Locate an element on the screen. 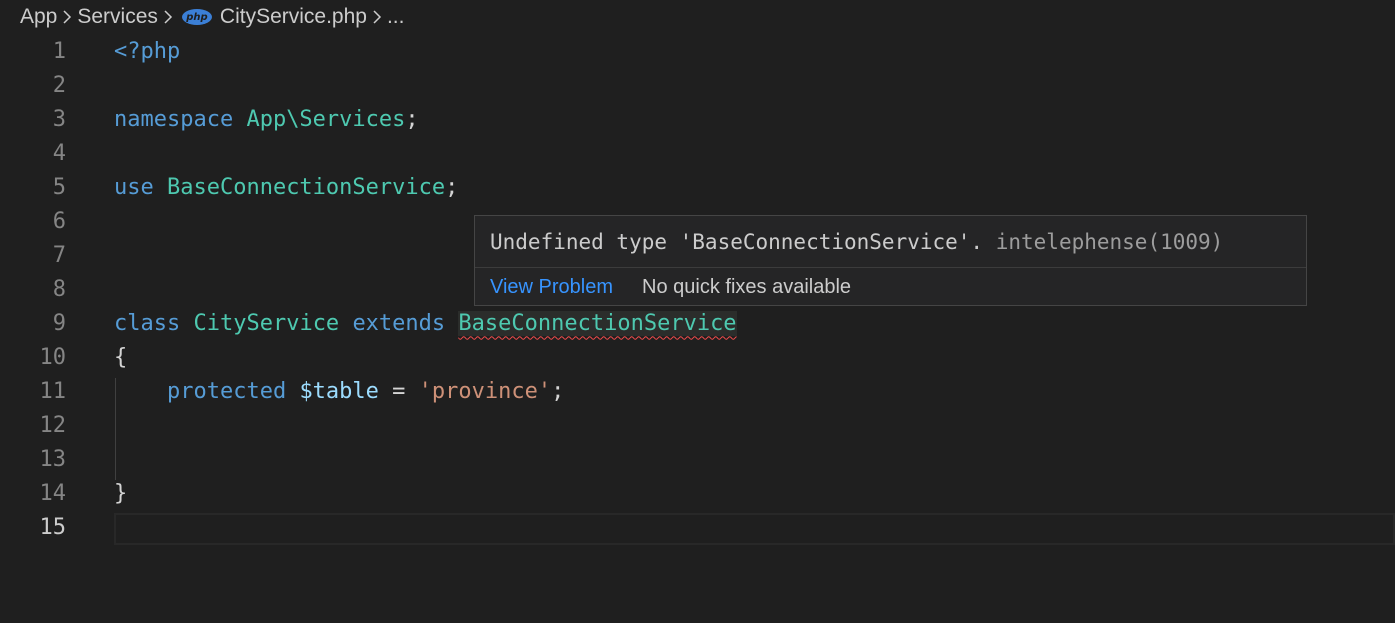 The width and height of the screenshot is (1395, 623). line-number: 4 is located at coordinates (59, 153).